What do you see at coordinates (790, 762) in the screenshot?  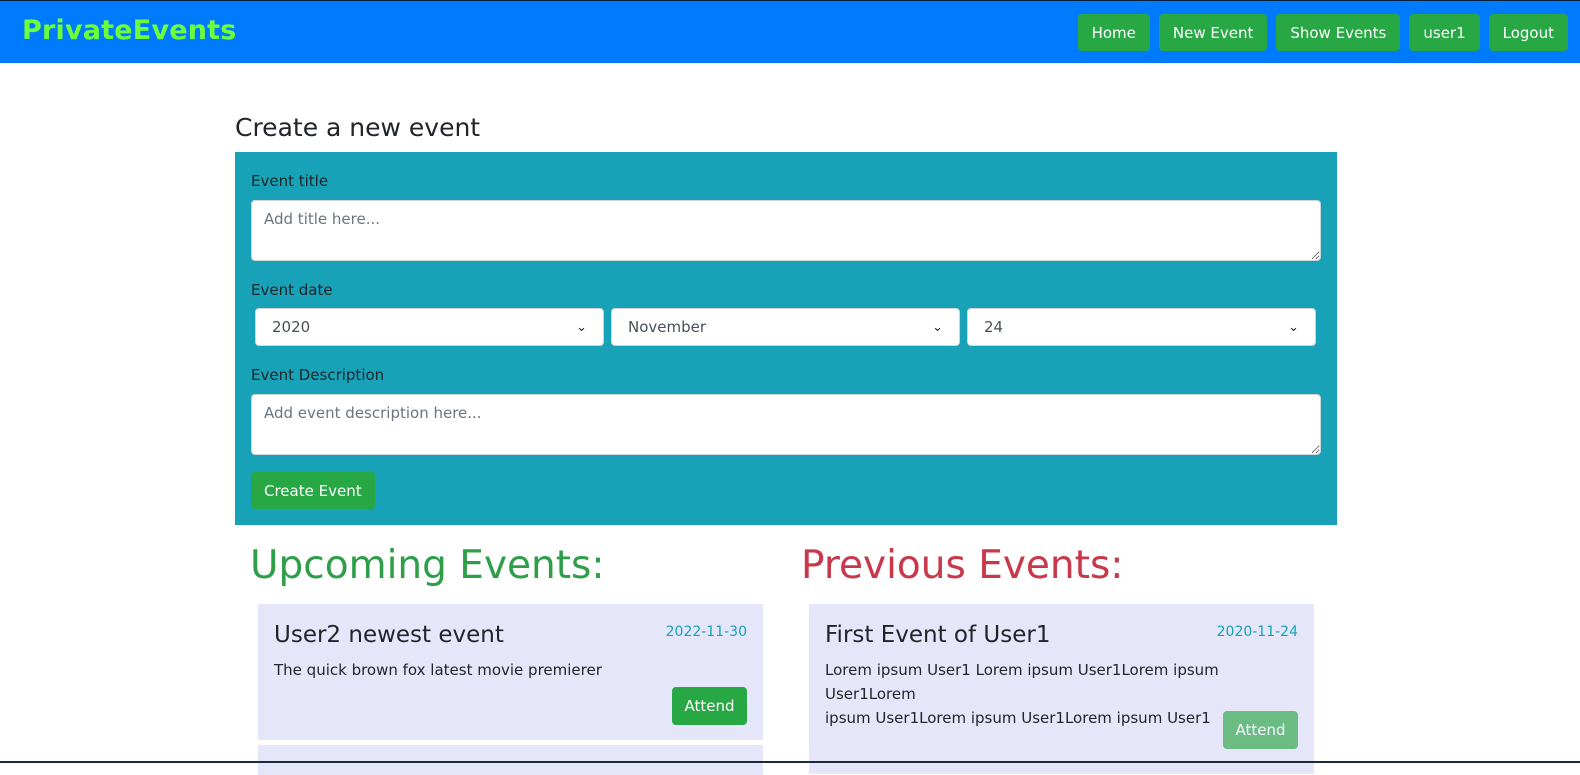 I see `window-bottom-edge` at bounding box center [790, 762].